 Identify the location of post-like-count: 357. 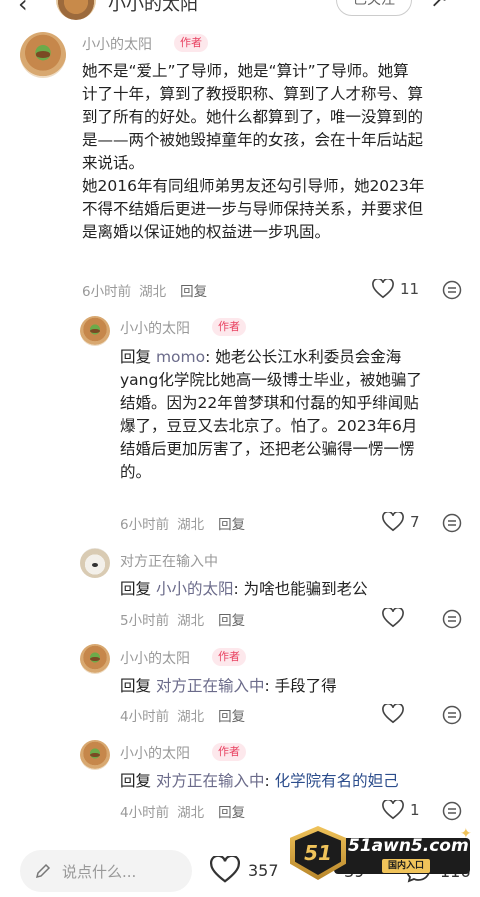
(263, 870).